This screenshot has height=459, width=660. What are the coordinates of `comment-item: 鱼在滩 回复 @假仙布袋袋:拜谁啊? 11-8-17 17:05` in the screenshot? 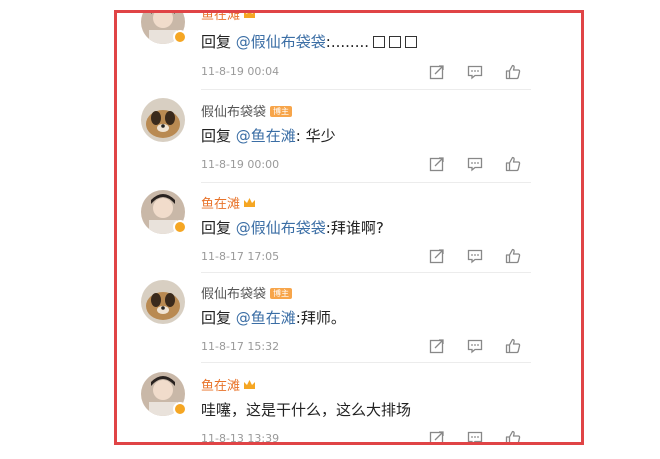 It's located at (349, 236).